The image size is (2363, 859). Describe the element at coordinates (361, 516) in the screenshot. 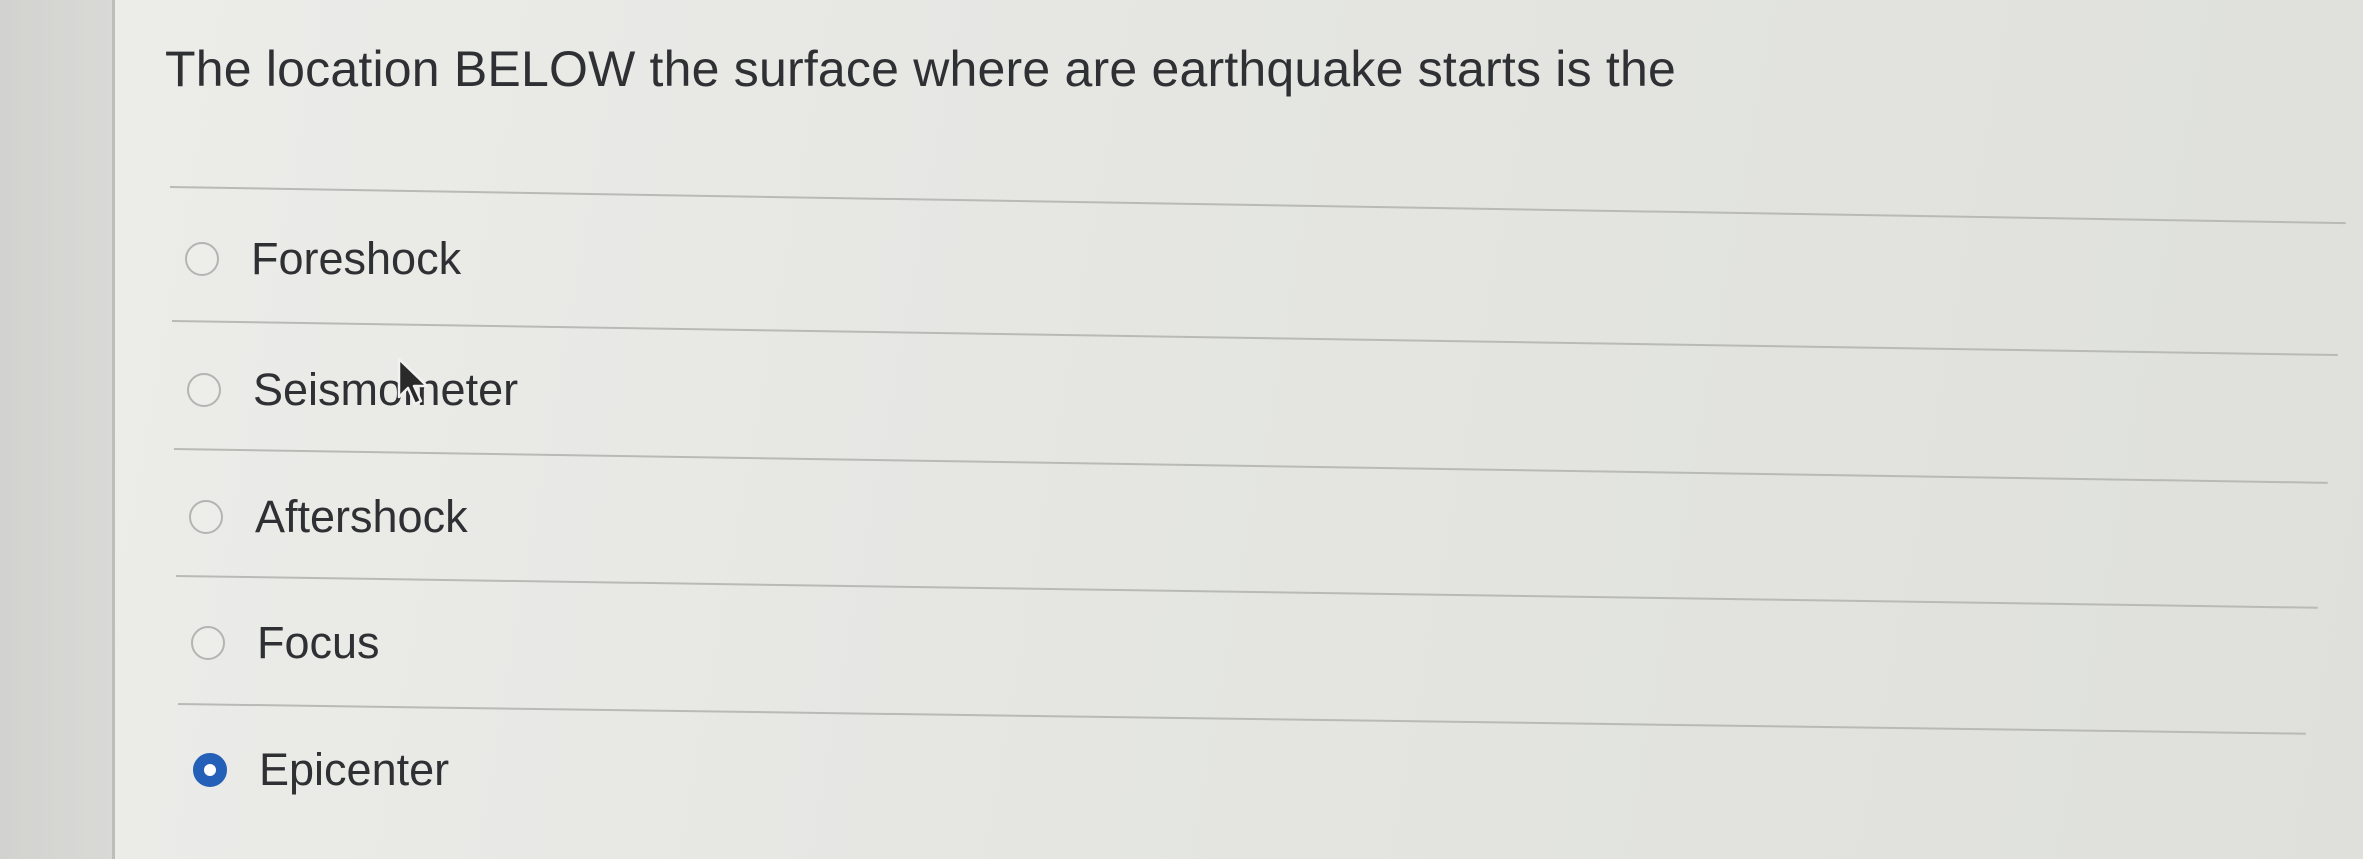

I see `option-label: Aftershock` at that location.